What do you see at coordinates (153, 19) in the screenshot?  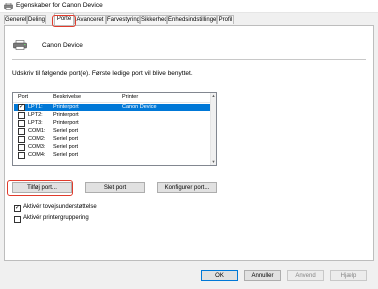 I see `tab-sikkerhed: Sikkerhed` at bounding box center [153, 19].